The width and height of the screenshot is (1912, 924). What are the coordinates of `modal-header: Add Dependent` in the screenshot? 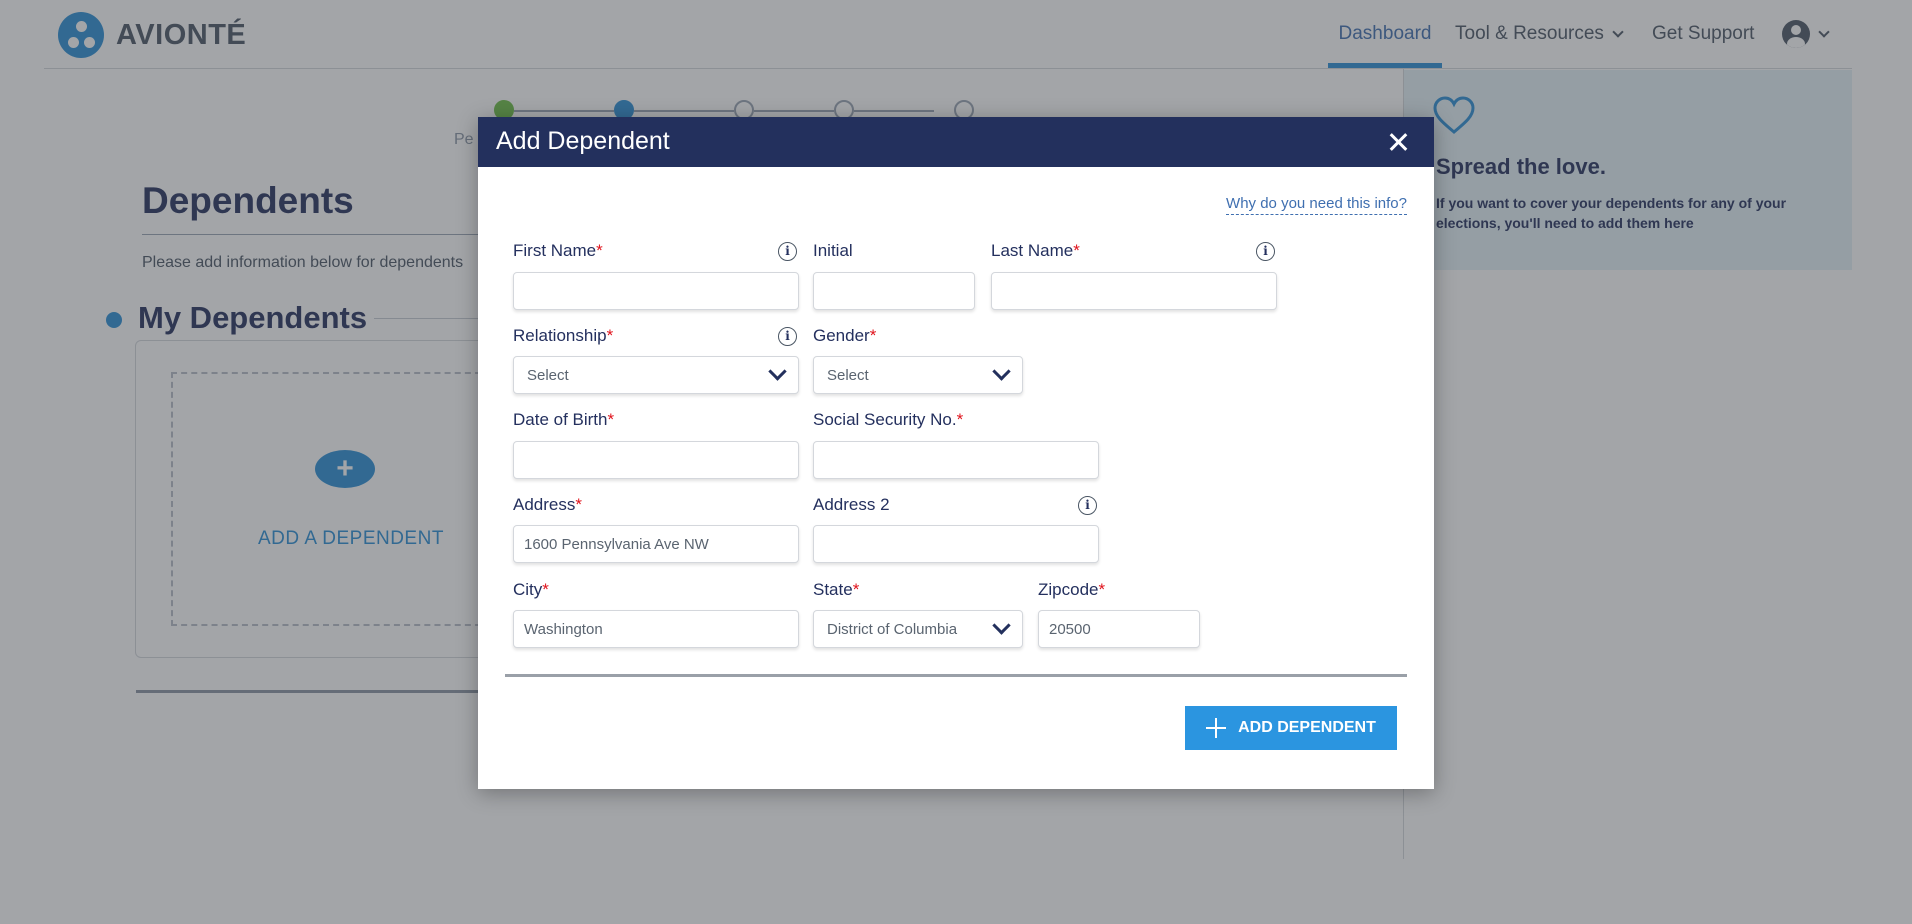 It's located at (956, 142).